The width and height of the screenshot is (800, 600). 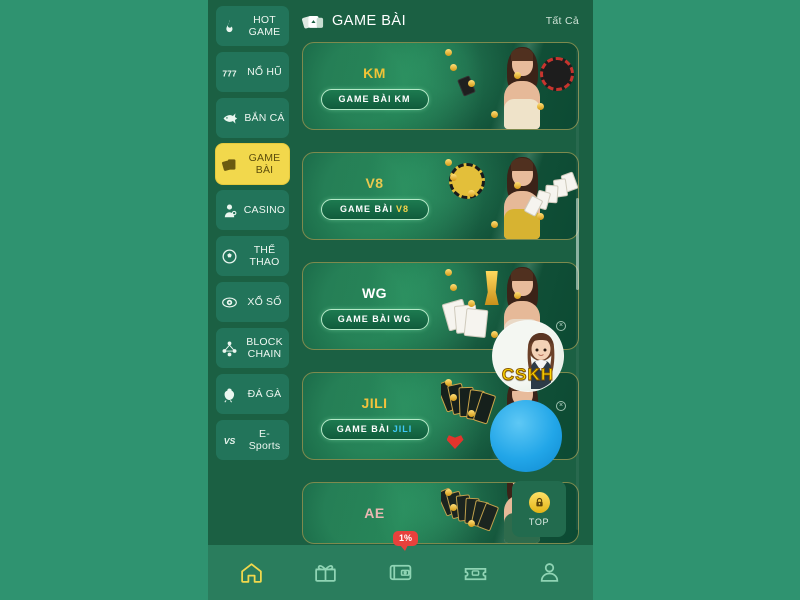 I want to click on game-brand-logo: JILI, so click(x=374, y=402).